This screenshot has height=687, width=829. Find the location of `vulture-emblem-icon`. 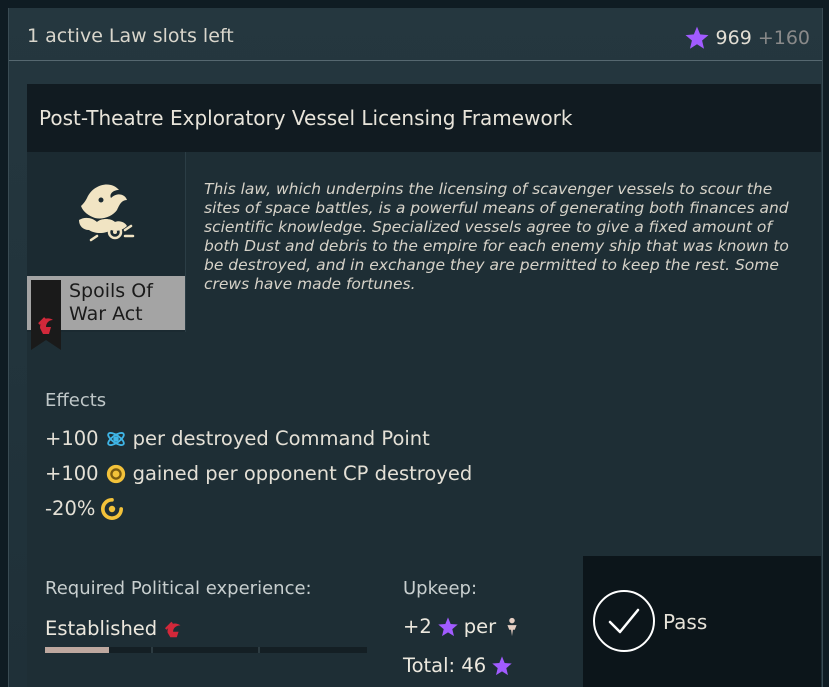

vulture-emblem-icon is located at coordinates (107, 213).